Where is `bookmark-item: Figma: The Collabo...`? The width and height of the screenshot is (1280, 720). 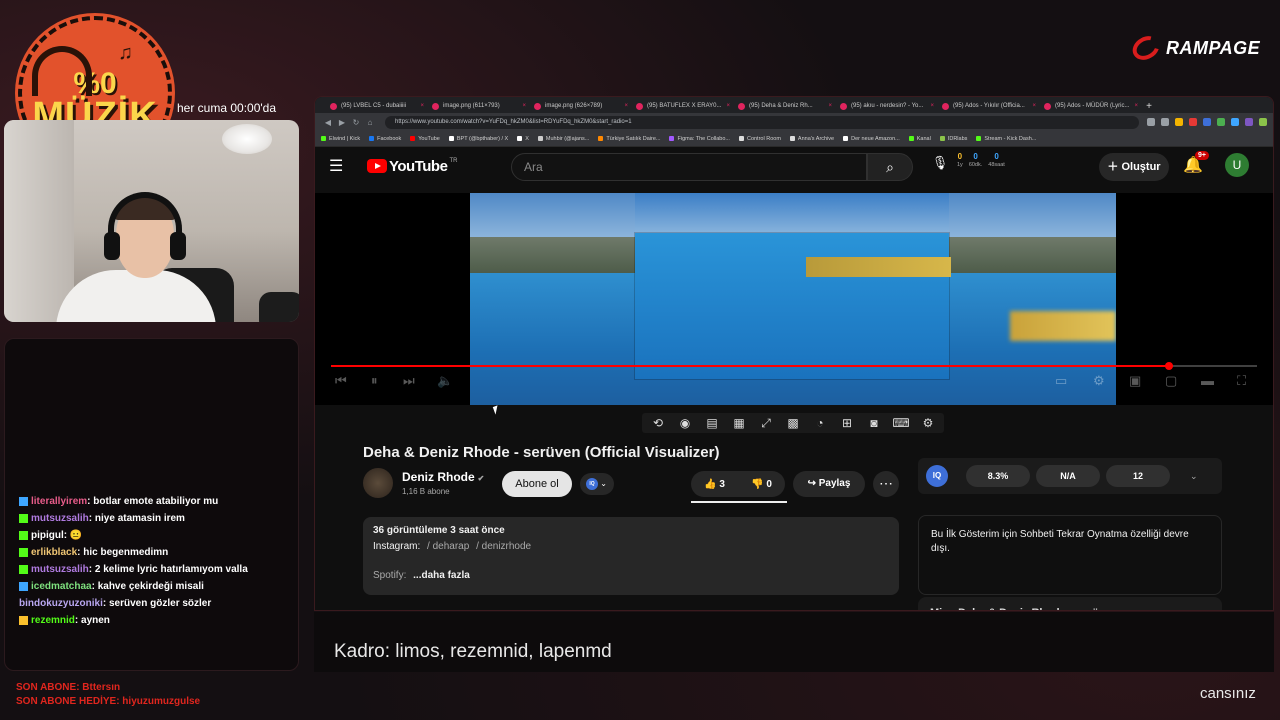 bookmark-item: Figma: The Collabo... is located at coordinates (699, 139).